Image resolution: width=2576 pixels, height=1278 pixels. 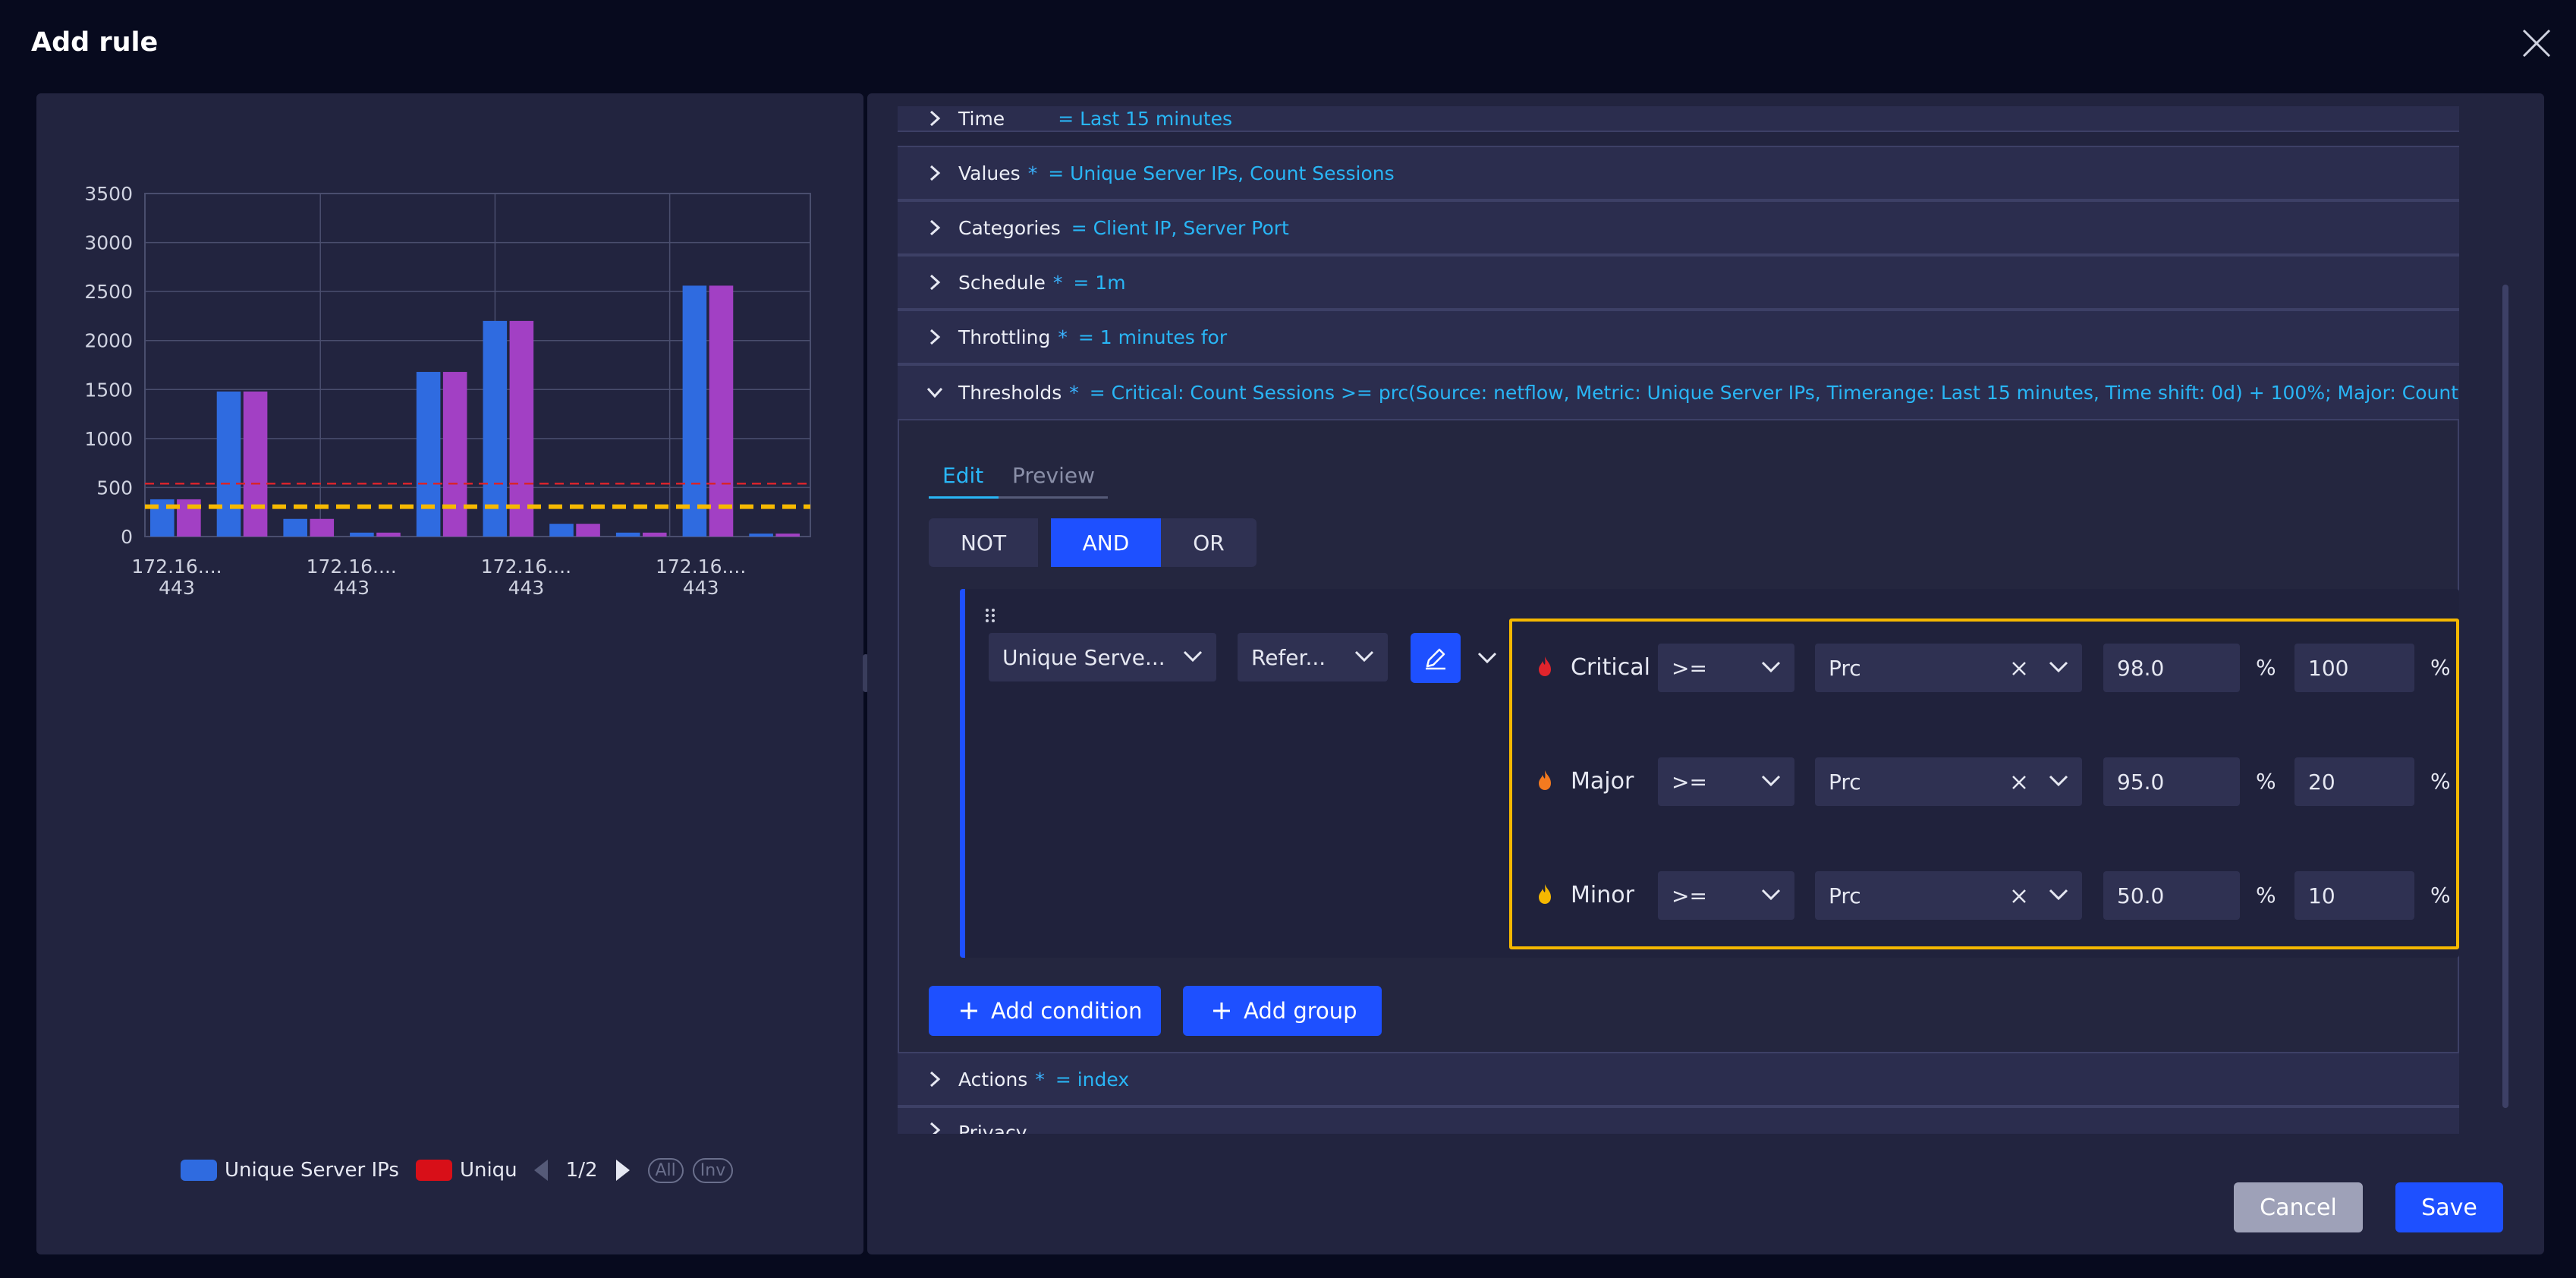 I want to click on close-icon, so click(x=2536, y=43).